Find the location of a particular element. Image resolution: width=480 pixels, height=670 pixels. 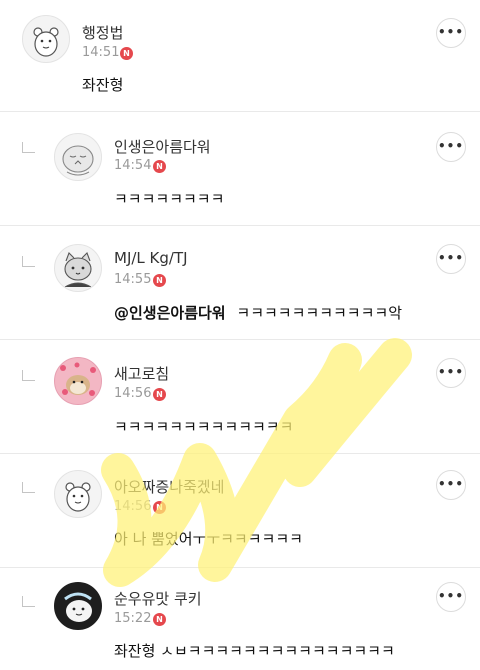

comment-author: 인생은아름다워 is located at coordinates (162, 146).